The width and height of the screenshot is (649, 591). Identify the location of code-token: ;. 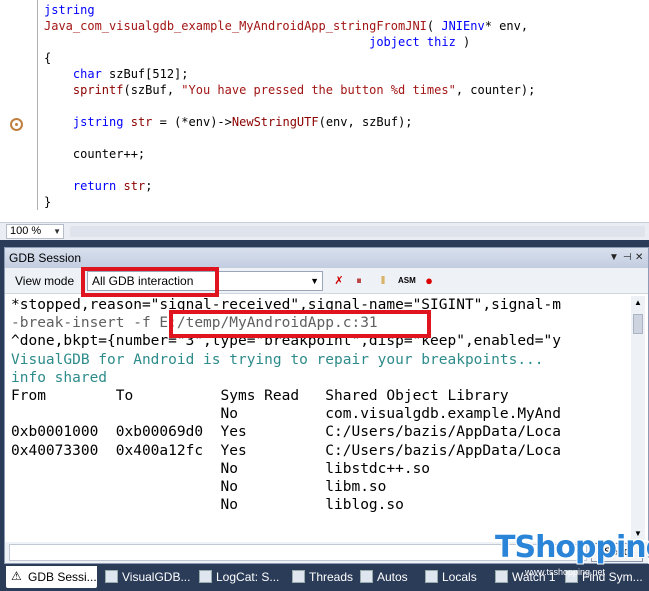
(149, 186).